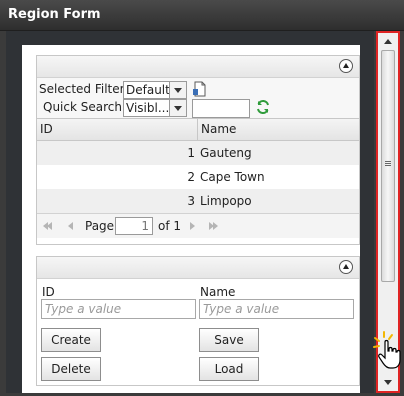 This screenshot has height=396, width=404. I want to click on delete-button: Delete, so click(71, 369).